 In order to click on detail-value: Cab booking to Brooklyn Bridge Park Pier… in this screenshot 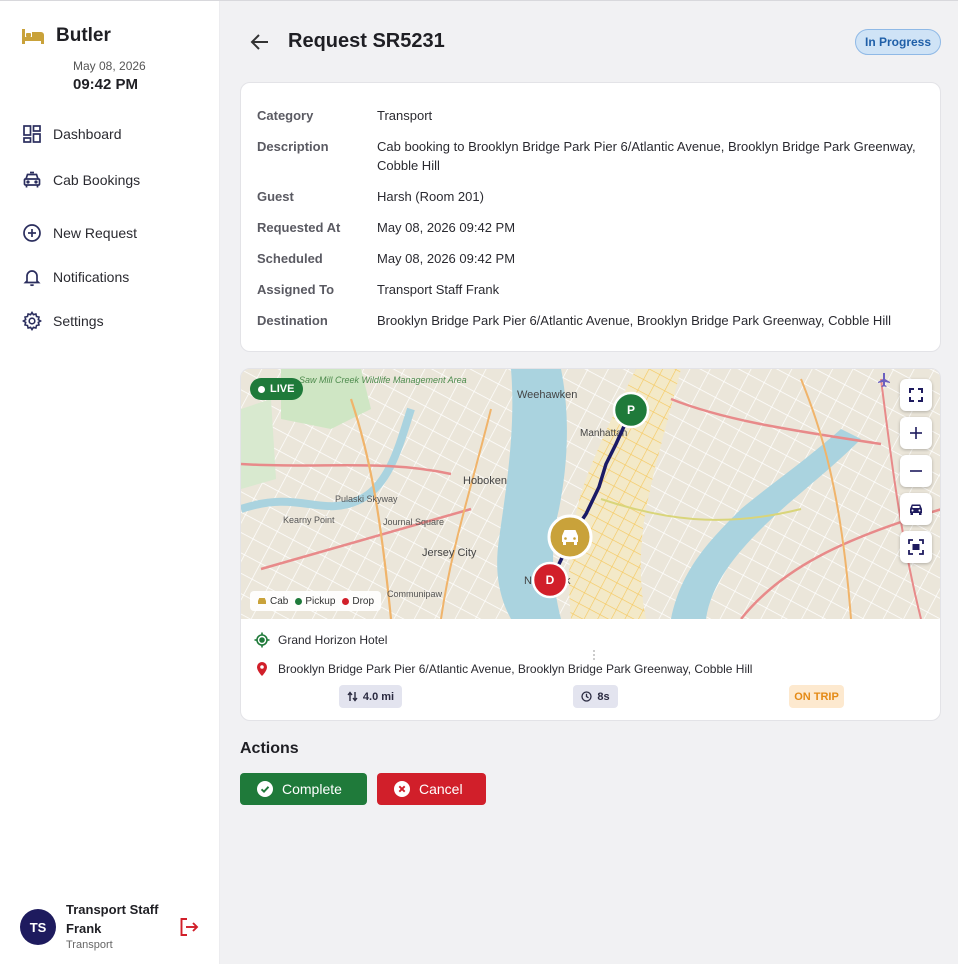, I will do `click(646, 156)`.